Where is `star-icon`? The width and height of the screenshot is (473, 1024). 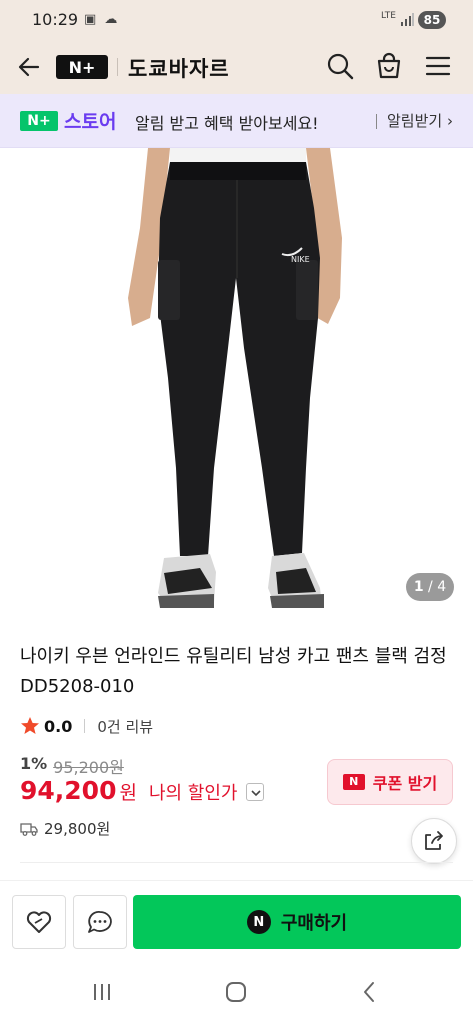
star-icon is located at coordinates (30, 725).